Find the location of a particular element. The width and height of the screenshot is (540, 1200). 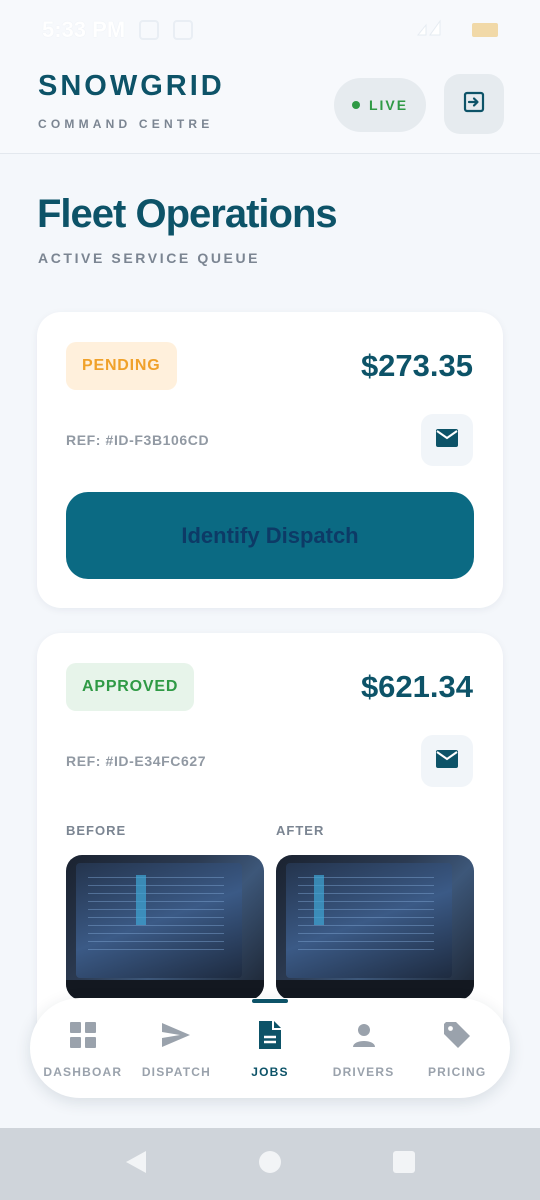

nav-label: PRICING is located at coordinates (457, 1072).